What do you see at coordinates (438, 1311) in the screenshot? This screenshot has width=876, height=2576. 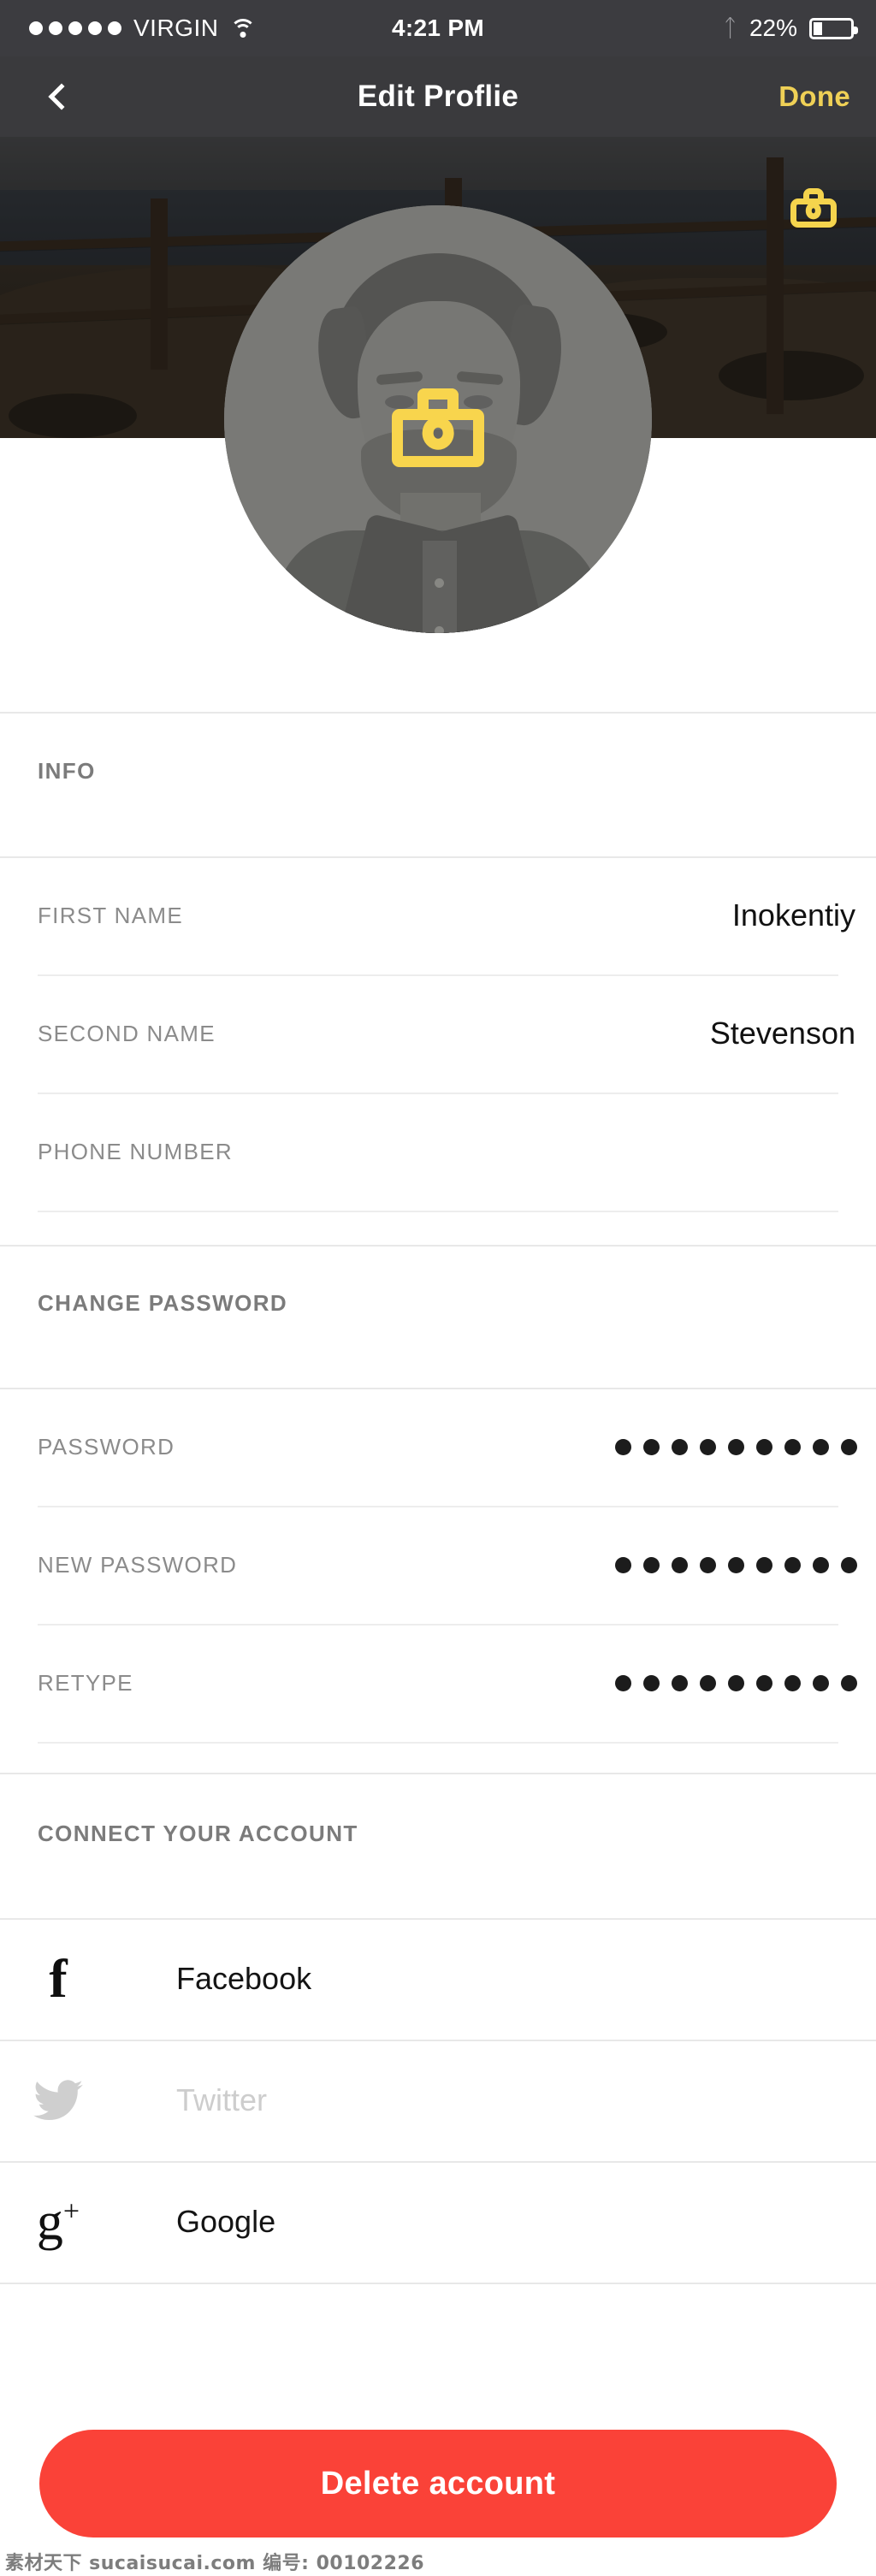 I see `password-section-header: CHANGE PASSWORD` at bounding box center [438, 1311].